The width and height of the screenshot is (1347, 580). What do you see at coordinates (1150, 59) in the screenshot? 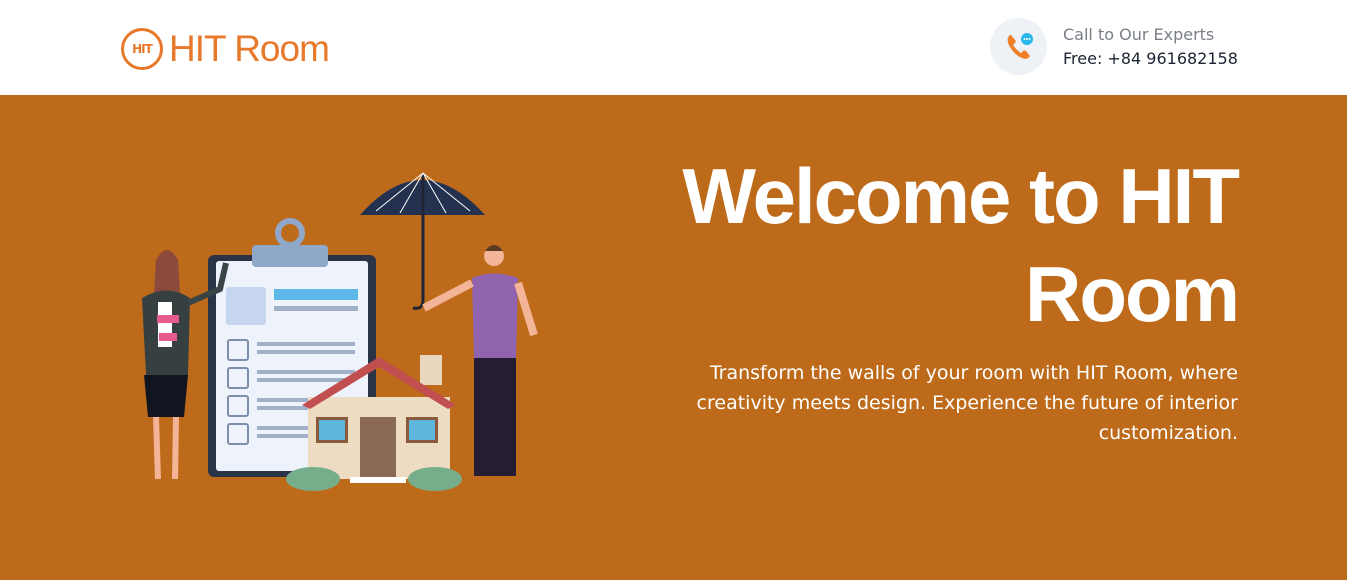
I see `contact-phone: Free: +84 961682158` at bounding box center [1150, 59].